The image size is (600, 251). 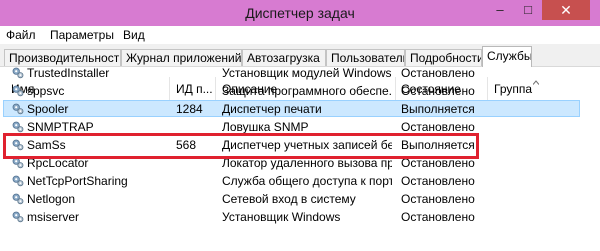 What do you see at coordinates (82, 35) in the screenshot?
I see `menu-options: Параметры` at bounding box center [82, 35].